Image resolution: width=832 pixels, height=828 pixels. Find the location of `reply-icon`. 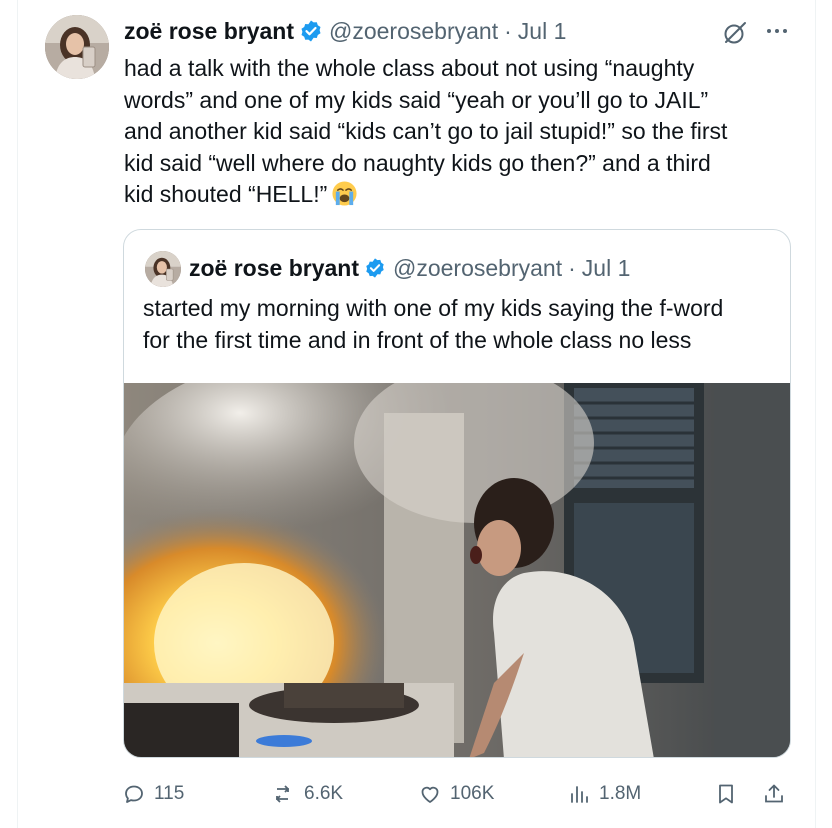

reply-icon is located at coordinates (134, 794).